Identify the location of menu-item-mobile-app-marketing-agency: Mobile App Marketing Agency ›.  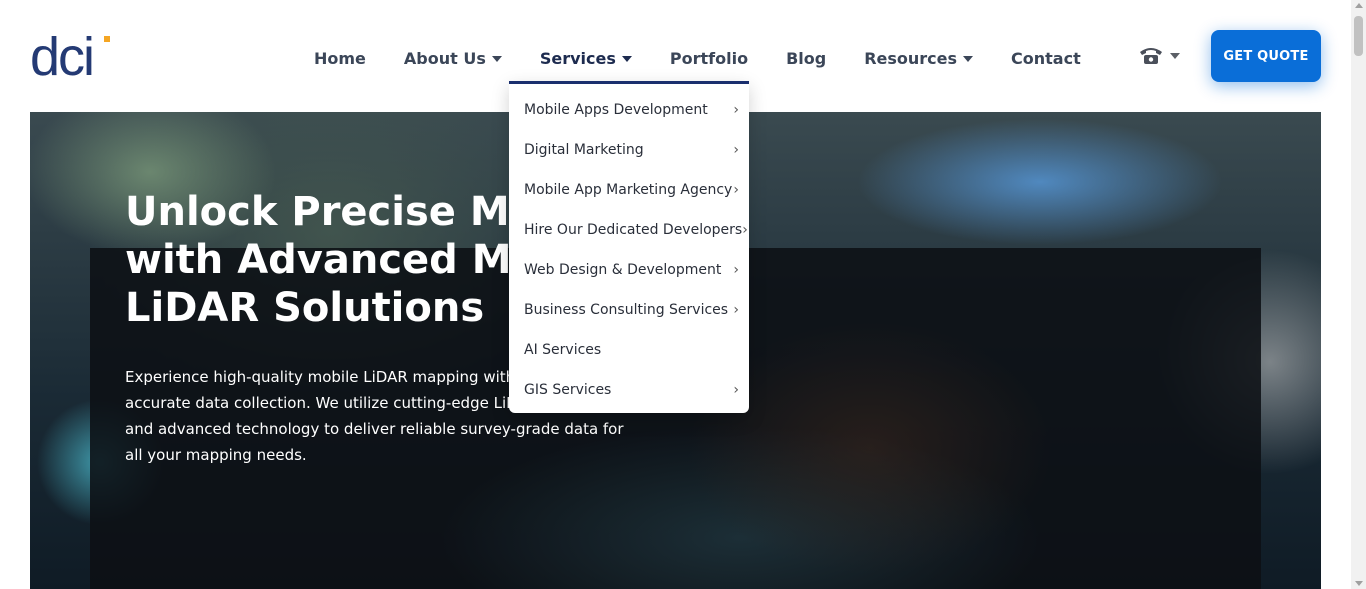
(629, 190).